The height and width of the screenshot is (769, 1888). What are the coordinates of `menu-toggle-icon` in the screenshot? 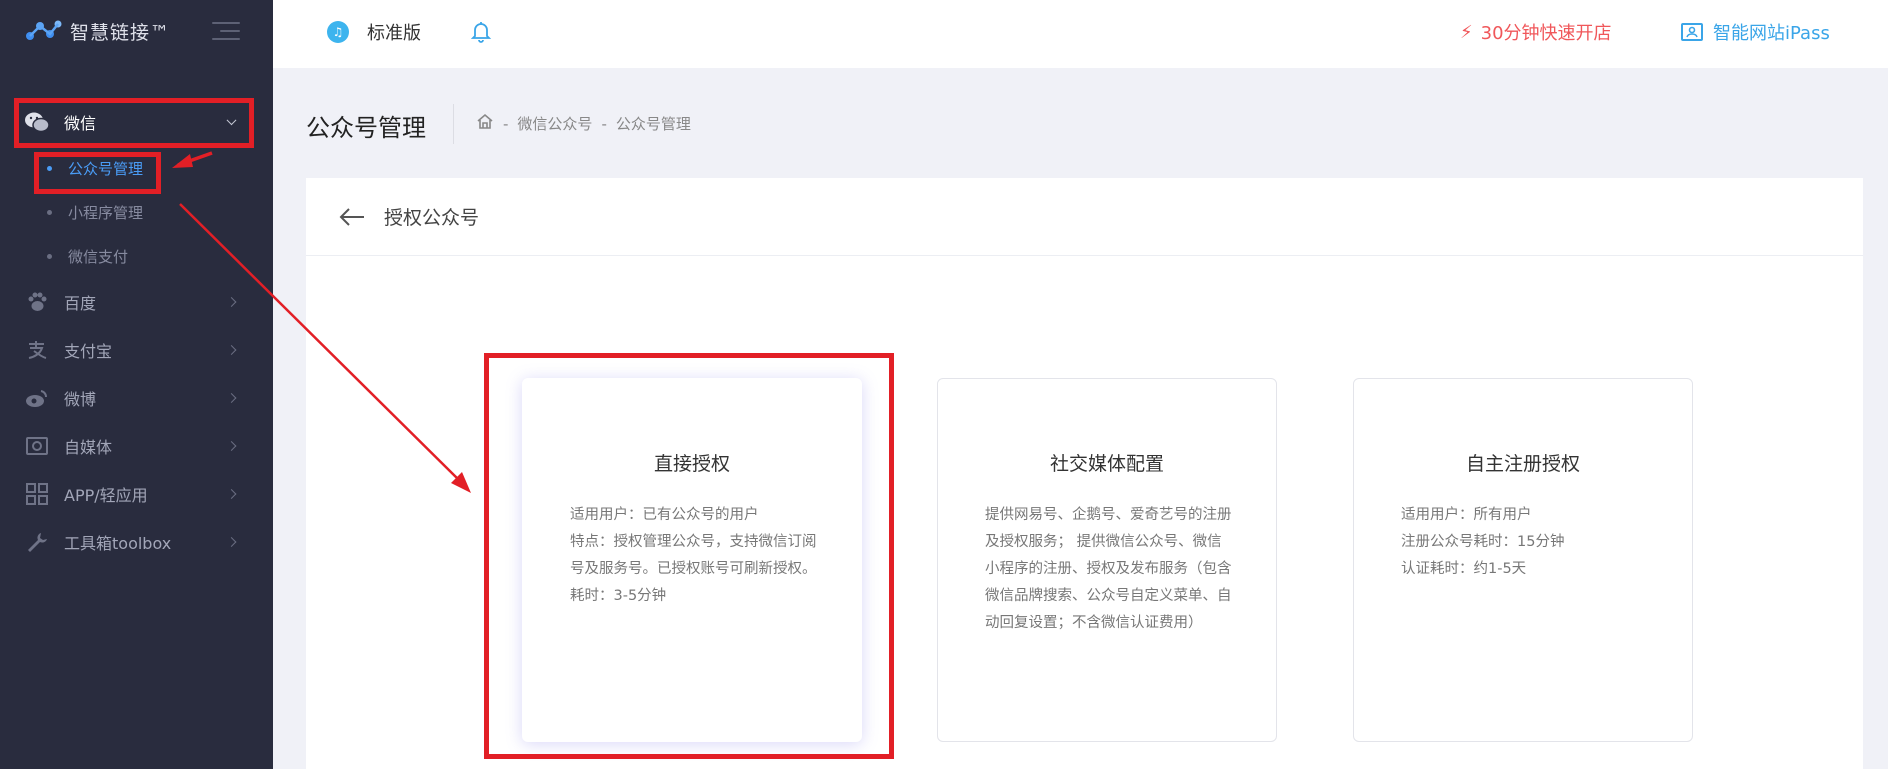 It's located at (226, 31).